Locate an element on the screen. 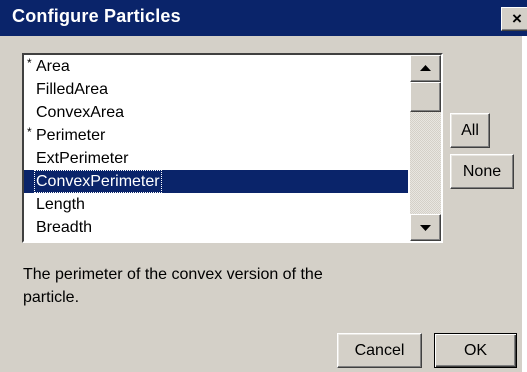 The width and height of the screenshot is (527, 372). close-button: × is located at coordinates (514, 19).